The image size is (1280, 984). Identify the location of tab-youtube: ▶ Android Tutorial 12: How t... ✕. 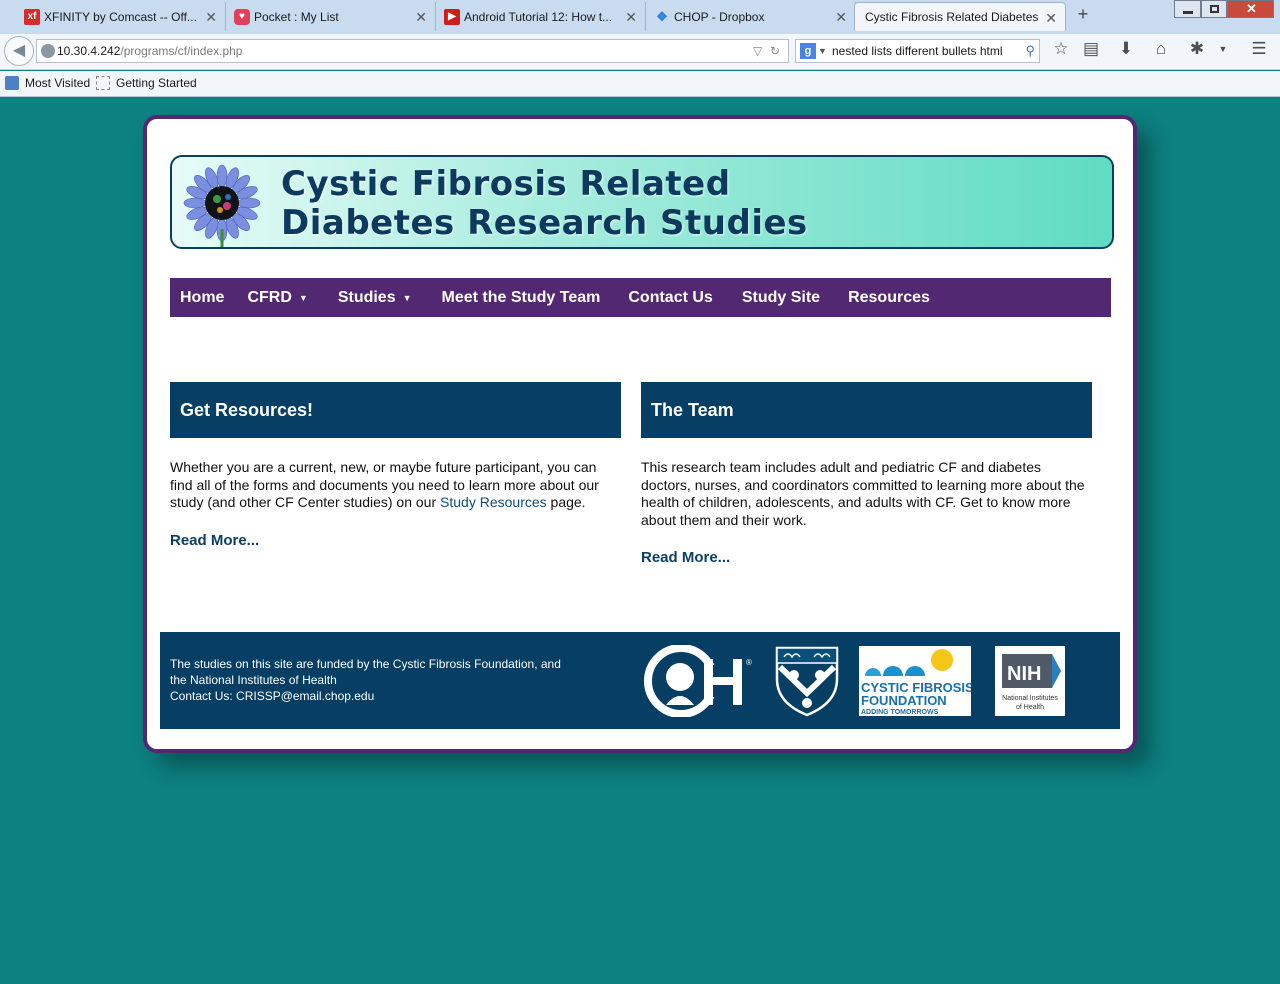
(543, 16).